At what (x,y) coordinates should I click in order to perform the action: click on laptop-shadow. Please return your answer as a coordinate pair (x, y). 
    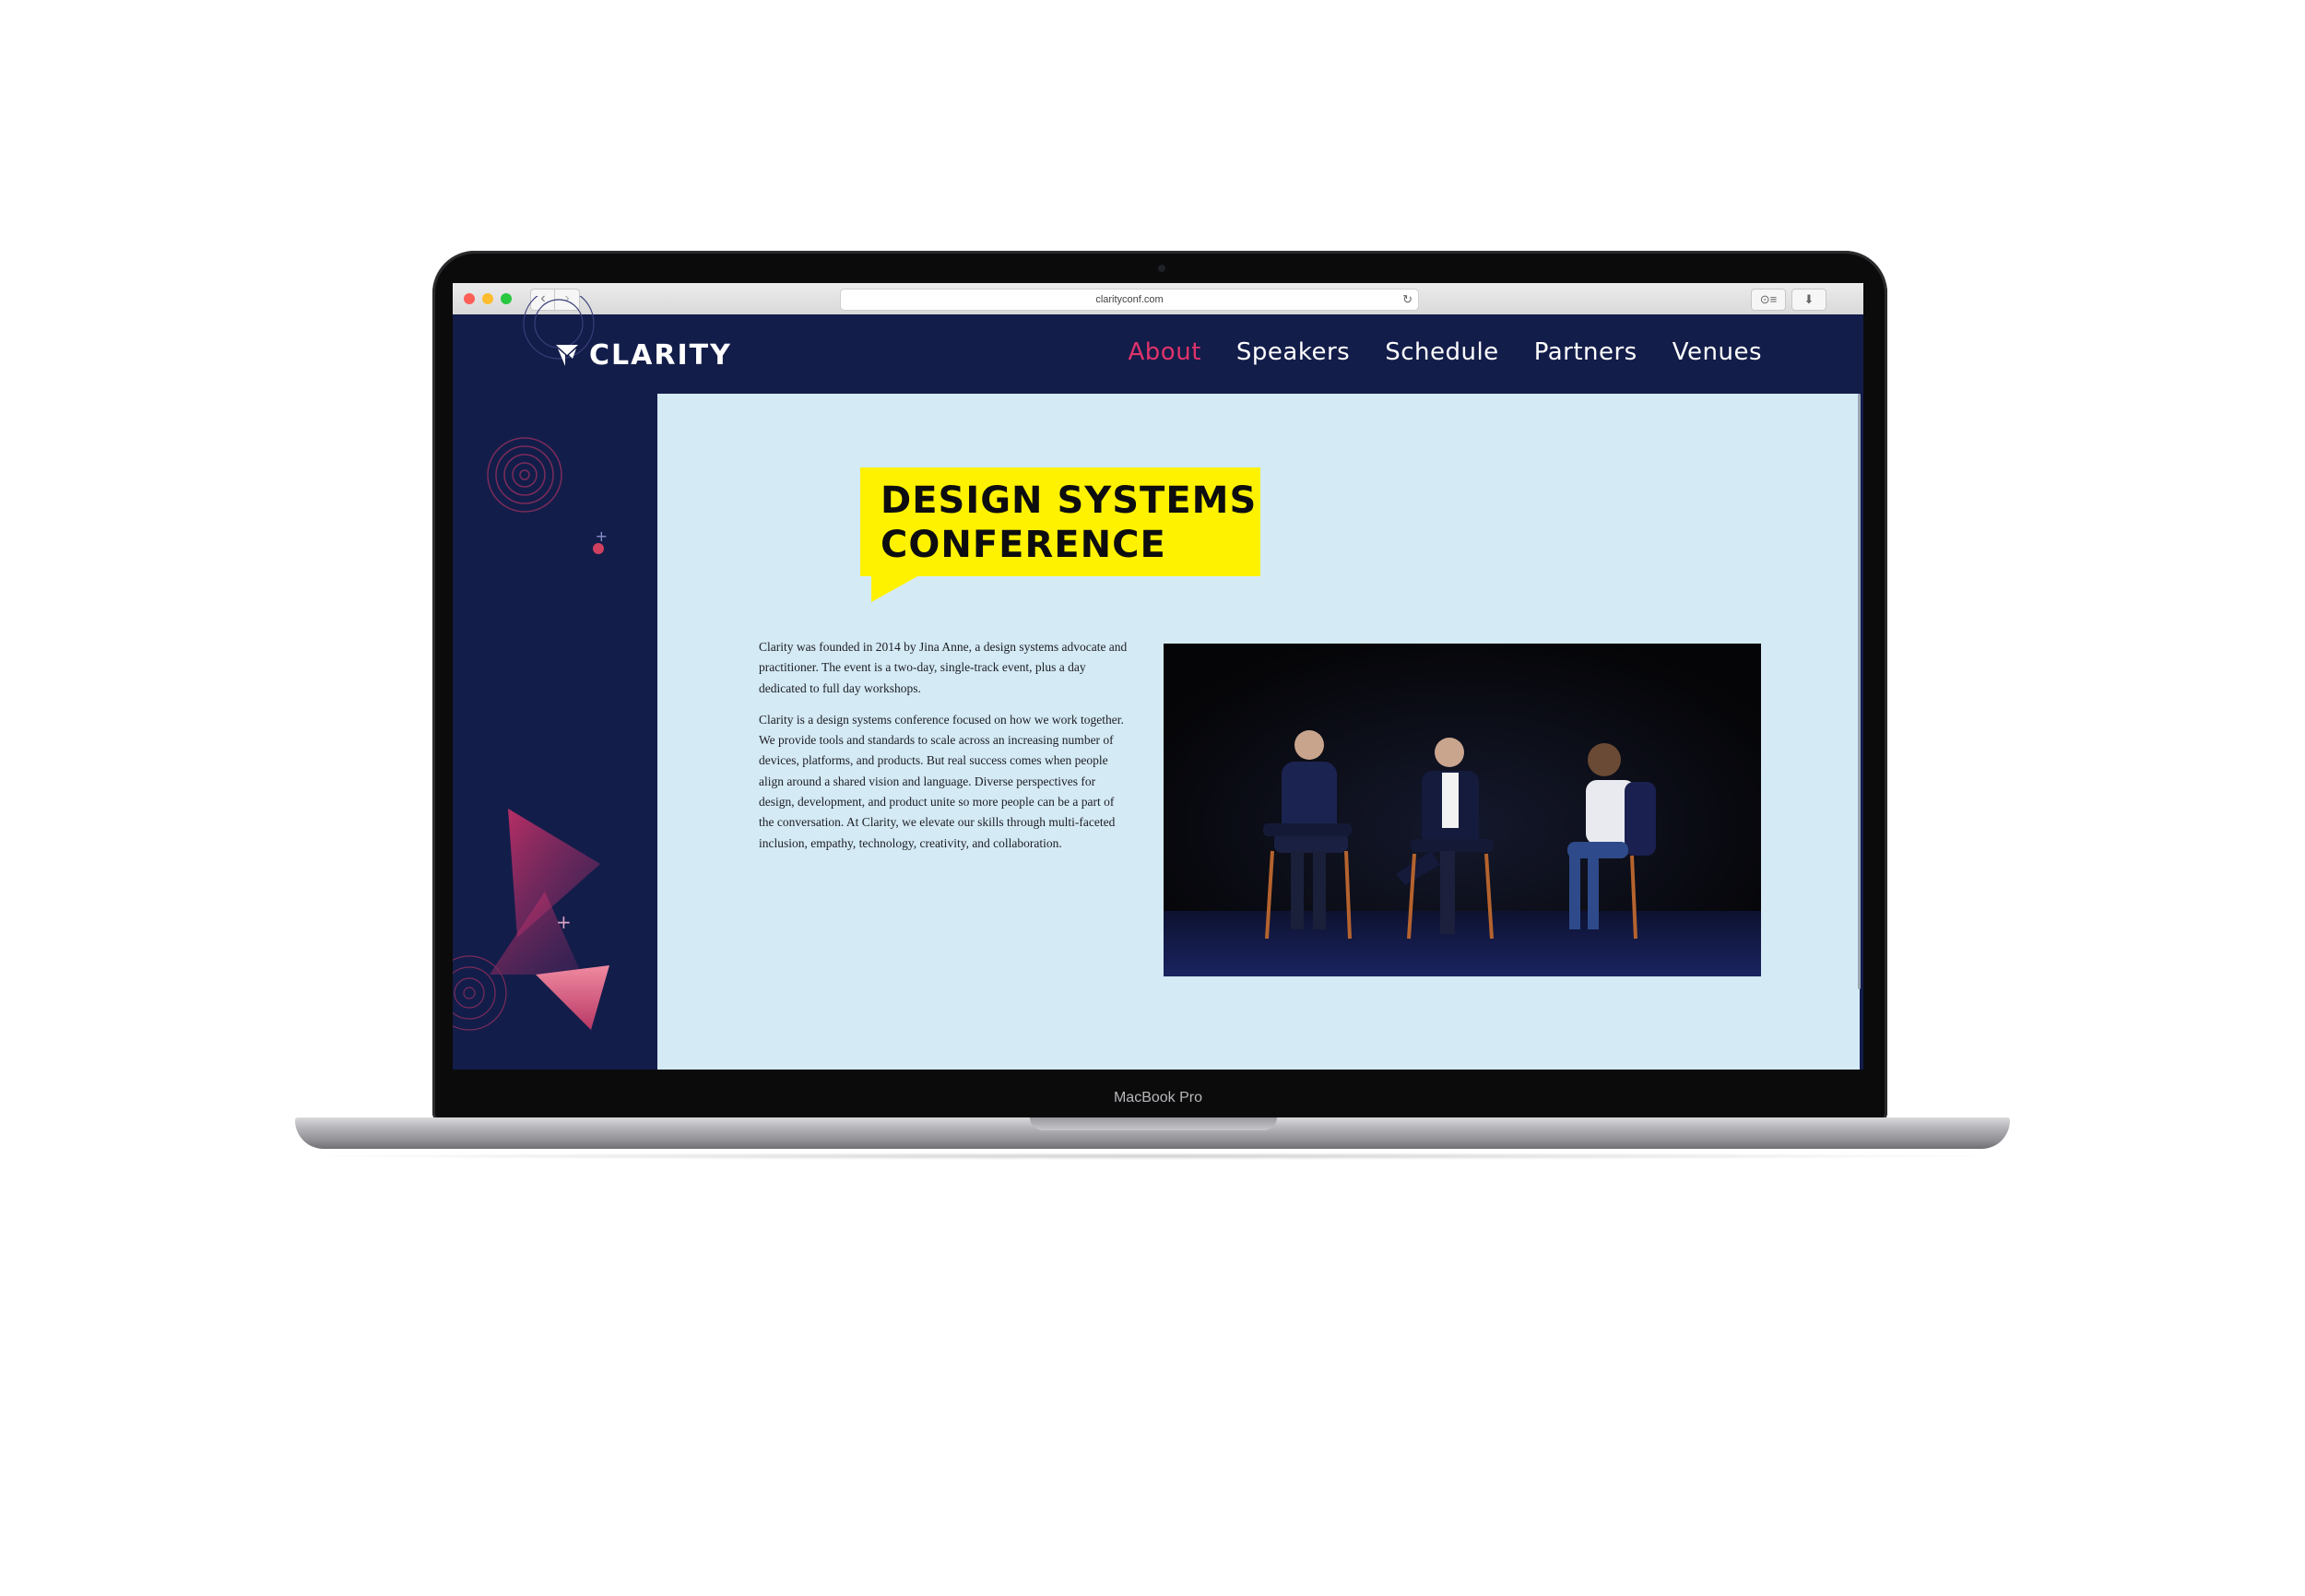
    Looking at the image, I should click on (1152, 1156).